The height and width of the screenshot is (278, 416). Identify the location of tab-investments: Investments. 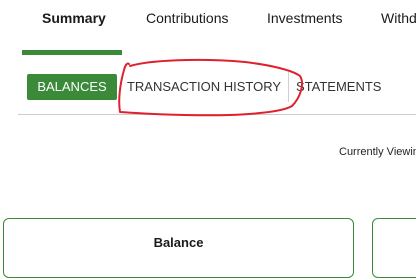
(304, 18).